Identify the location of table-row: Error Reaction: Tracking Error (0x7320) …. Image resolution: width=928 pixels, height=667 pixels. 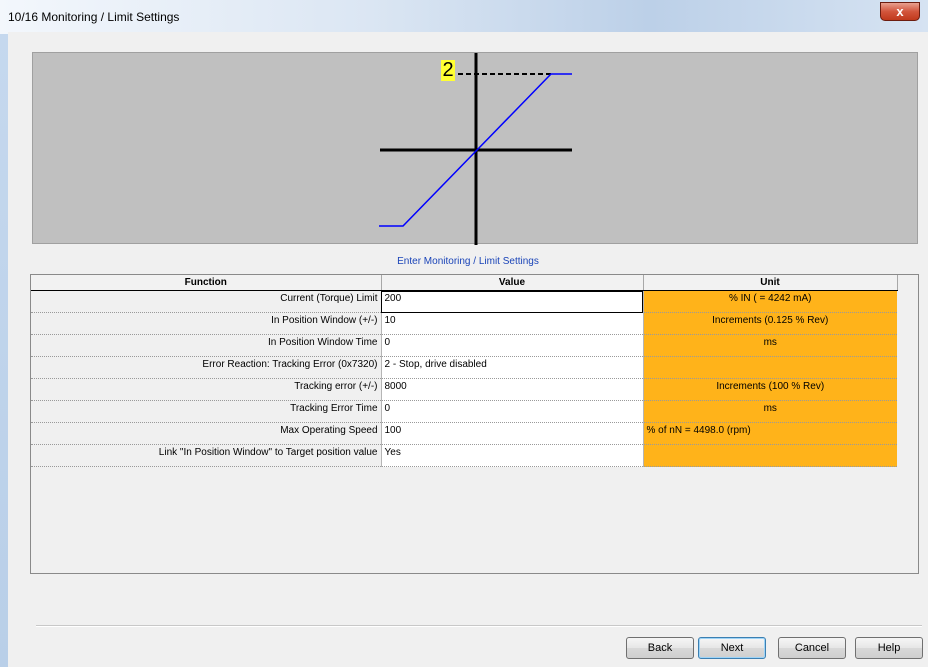
(464, 367).